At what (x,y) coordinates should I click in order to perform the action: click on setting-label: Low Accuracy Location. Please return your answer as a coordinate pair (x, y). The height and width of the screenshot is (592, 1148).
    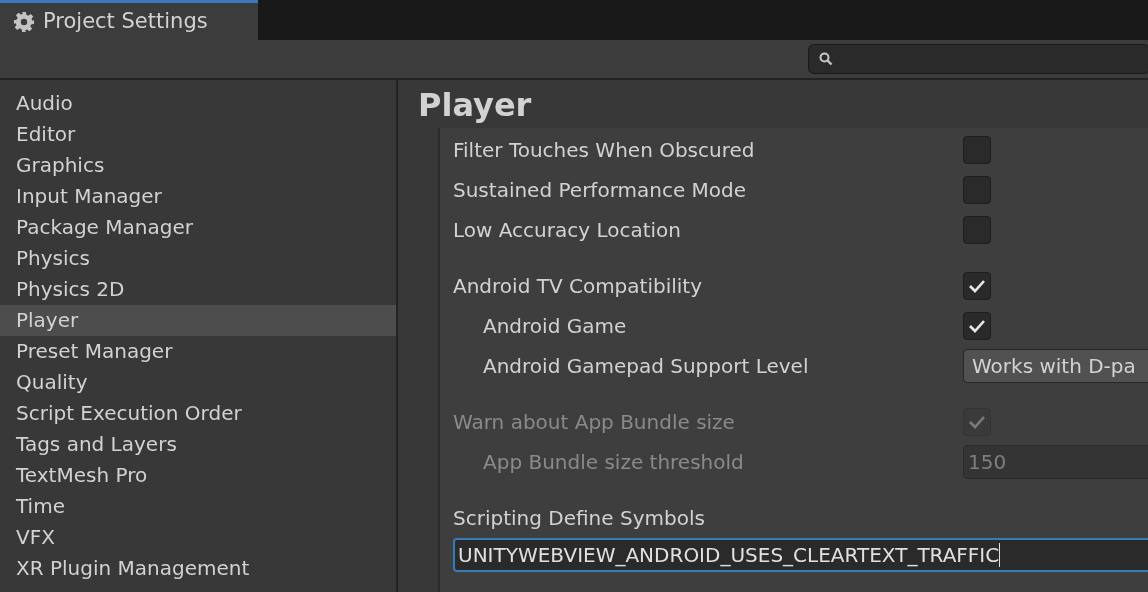
    Looking at the image, I should click on (567, 230).